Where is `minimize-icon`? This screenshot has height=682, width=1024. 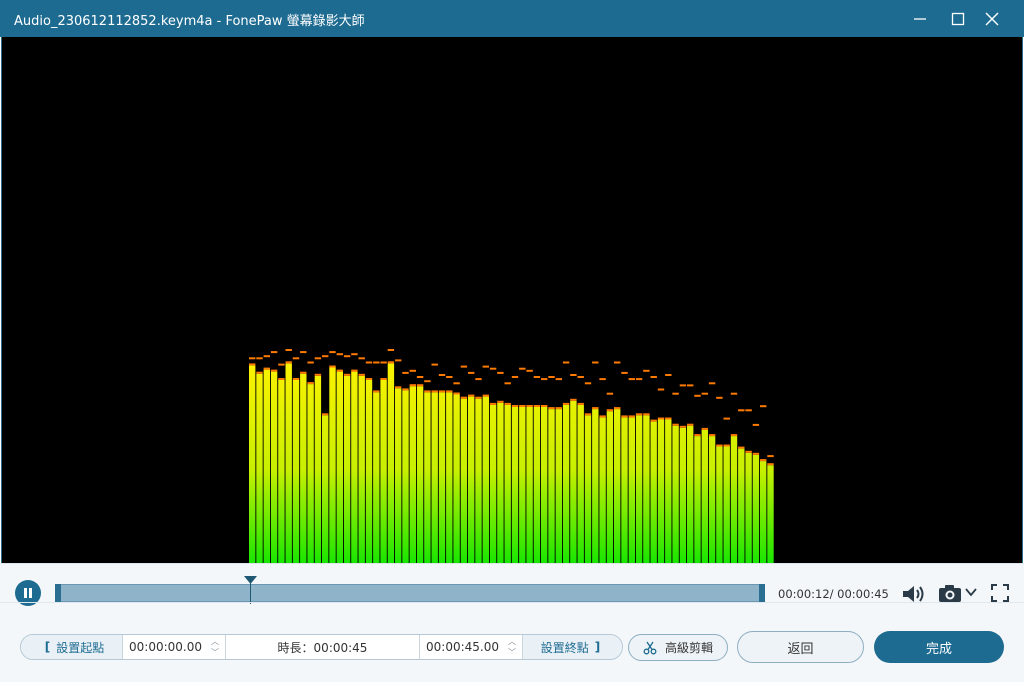
minimize-icon is located at coordinates (920, 18).